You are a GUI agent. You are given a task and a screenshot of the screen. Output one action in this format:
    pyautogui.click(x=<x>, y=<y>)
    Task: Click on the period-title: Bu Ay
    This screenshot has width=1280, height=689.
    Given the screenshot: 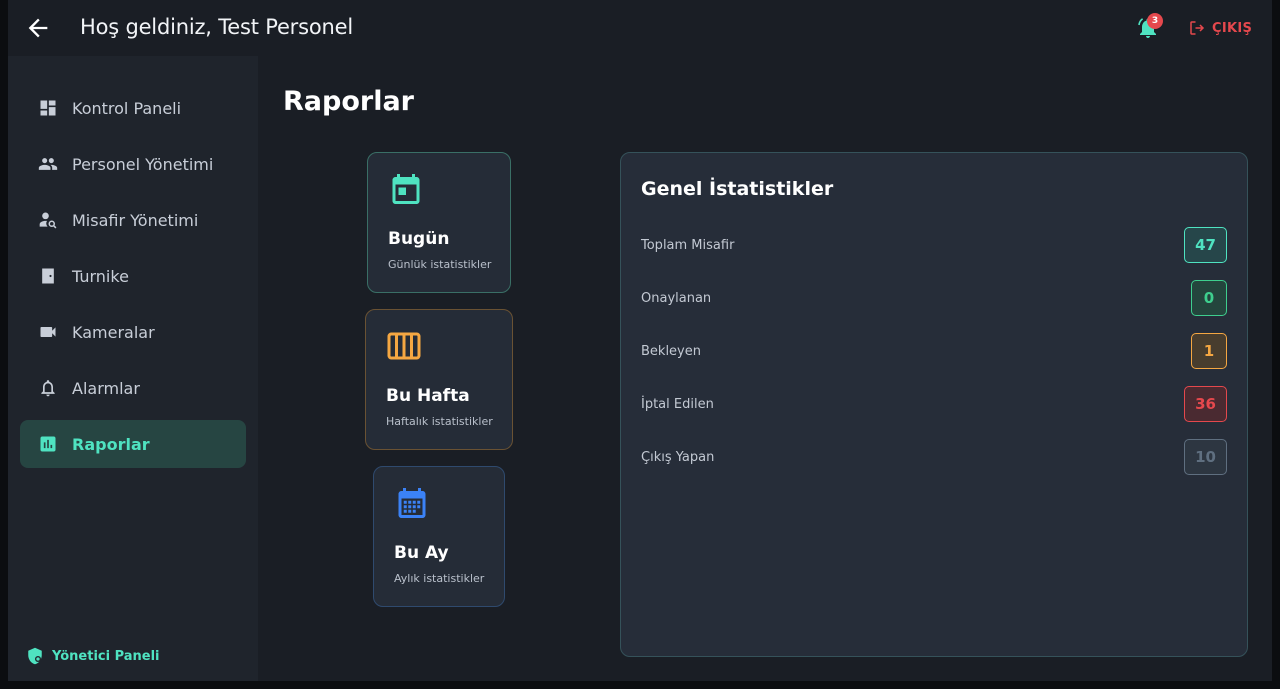 What is the action you would take?
    pyautogui.click(x=421, y=553)
    